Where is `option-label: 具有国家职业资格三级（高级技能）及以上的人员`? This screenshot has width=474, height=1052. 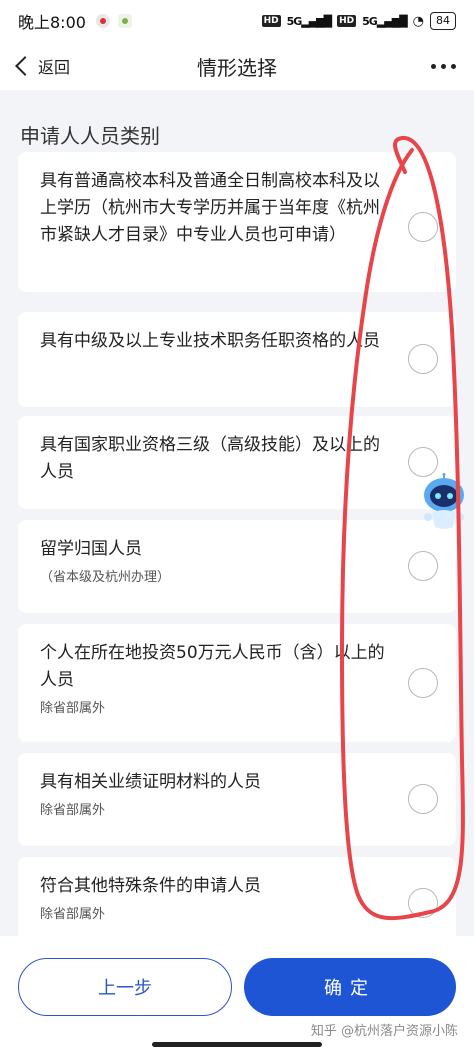
option-label: 具有国家职业资格三级（高级技能）及以上的人员 is located at coordinates (210, 458).